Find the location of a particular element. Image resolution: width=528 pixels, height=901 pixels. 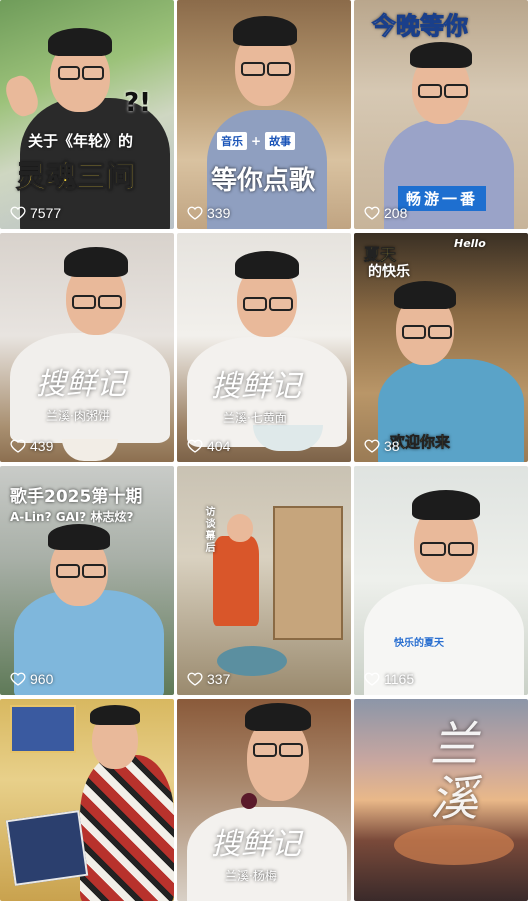

video-tile-6: 夏天 的快乐 Hello 欢迎你来 38 is located at coordinates (441, 347).